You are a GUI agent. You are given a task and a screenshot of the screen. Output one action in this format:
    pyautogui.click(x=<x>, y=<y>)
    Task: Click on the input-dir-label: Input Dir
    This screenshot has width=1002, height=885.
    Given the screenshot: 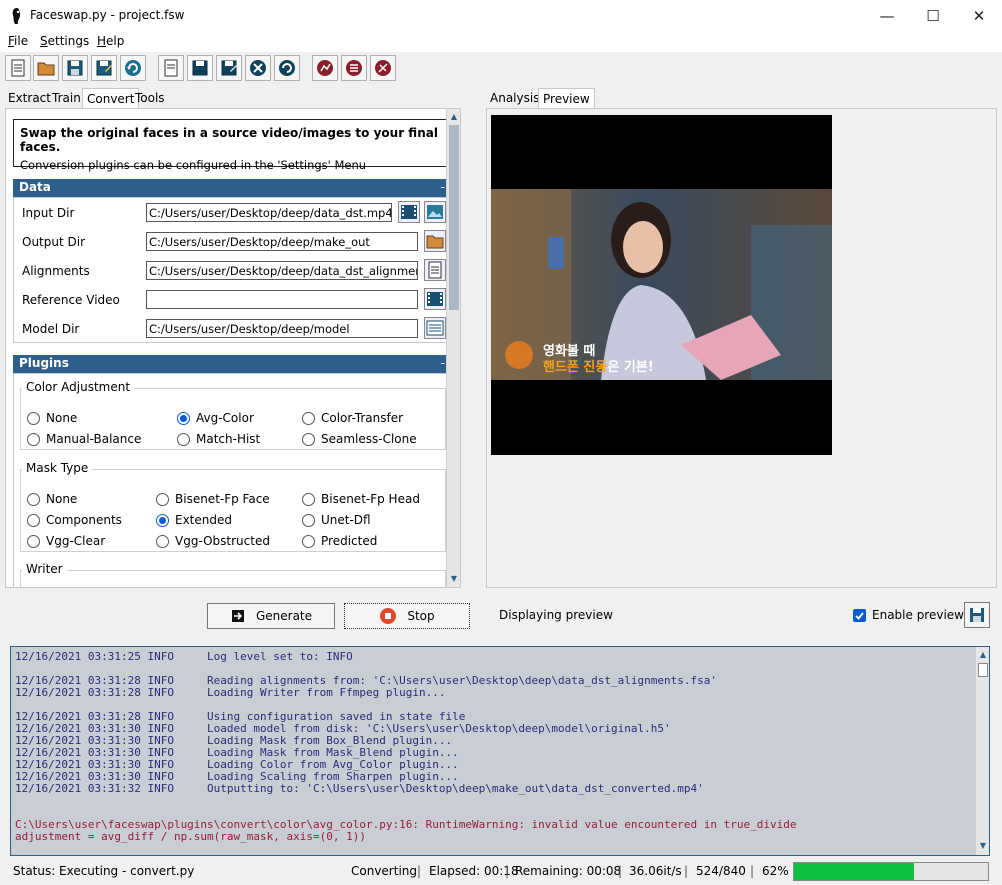 What is the action you would take?
    pyautogui.click(x=48, y=213)
    